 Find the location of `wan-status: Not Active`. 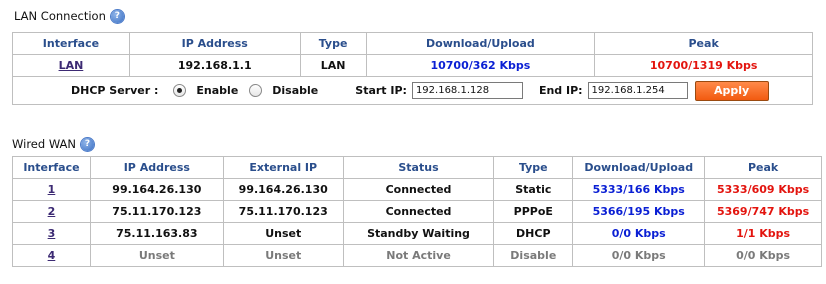

wan-status: Not Active is located at coordinates (418, 255).